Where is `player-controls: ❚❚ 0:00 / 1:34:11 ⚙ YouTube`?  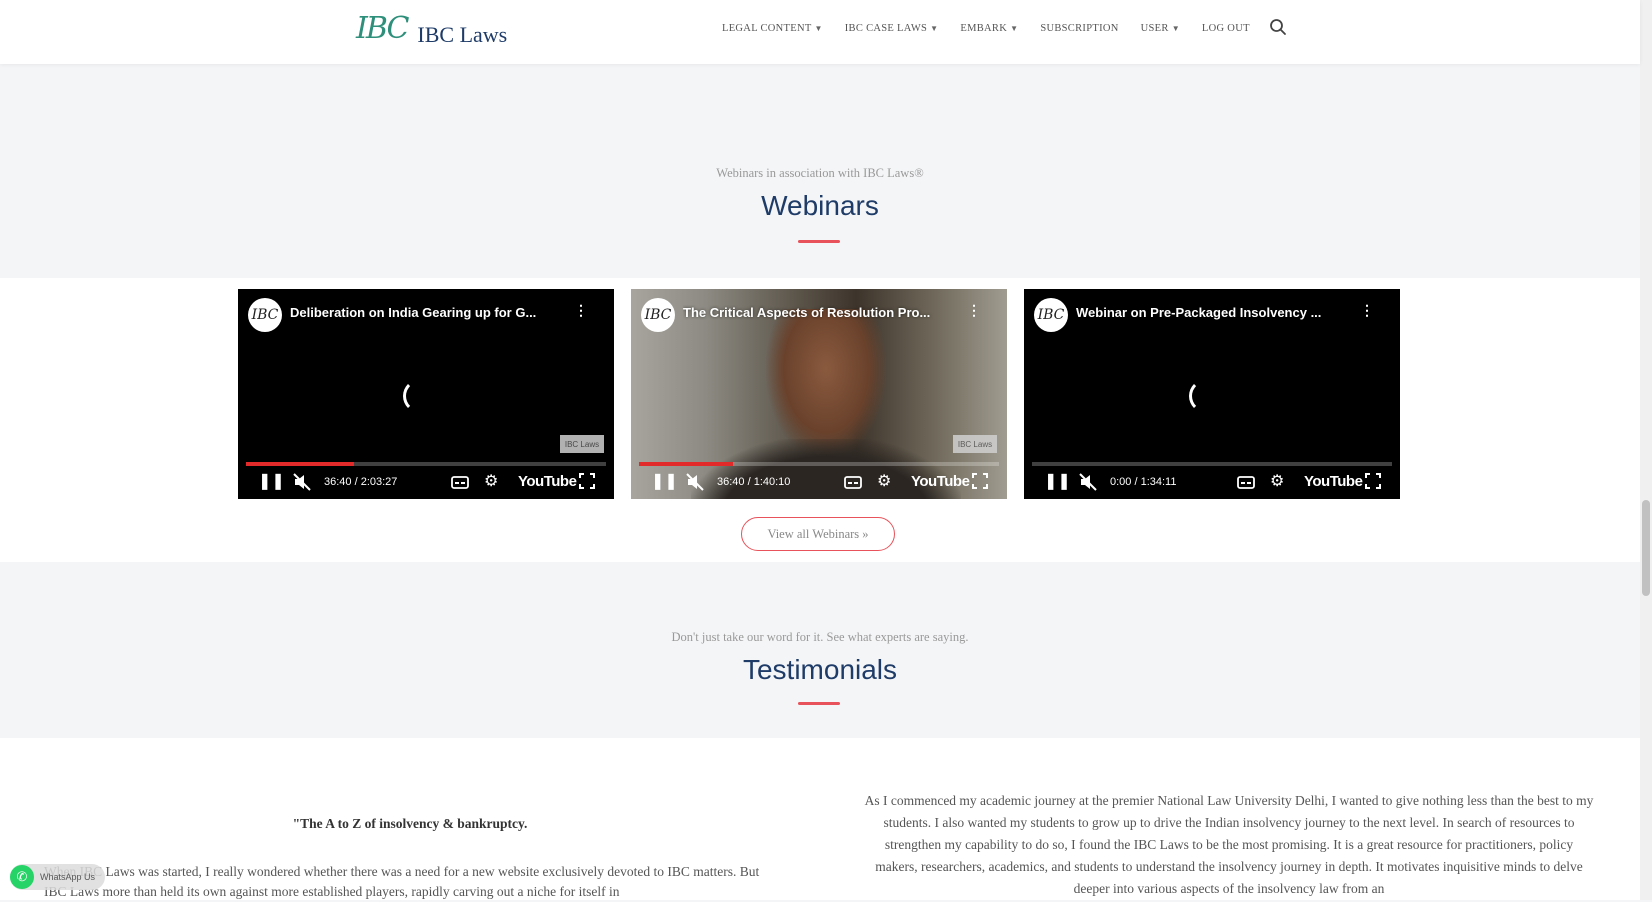 player-controls: ❚❚ 0:00 / 1:34:11 ⚙ YouTube is located at coordinates (1212, 482).